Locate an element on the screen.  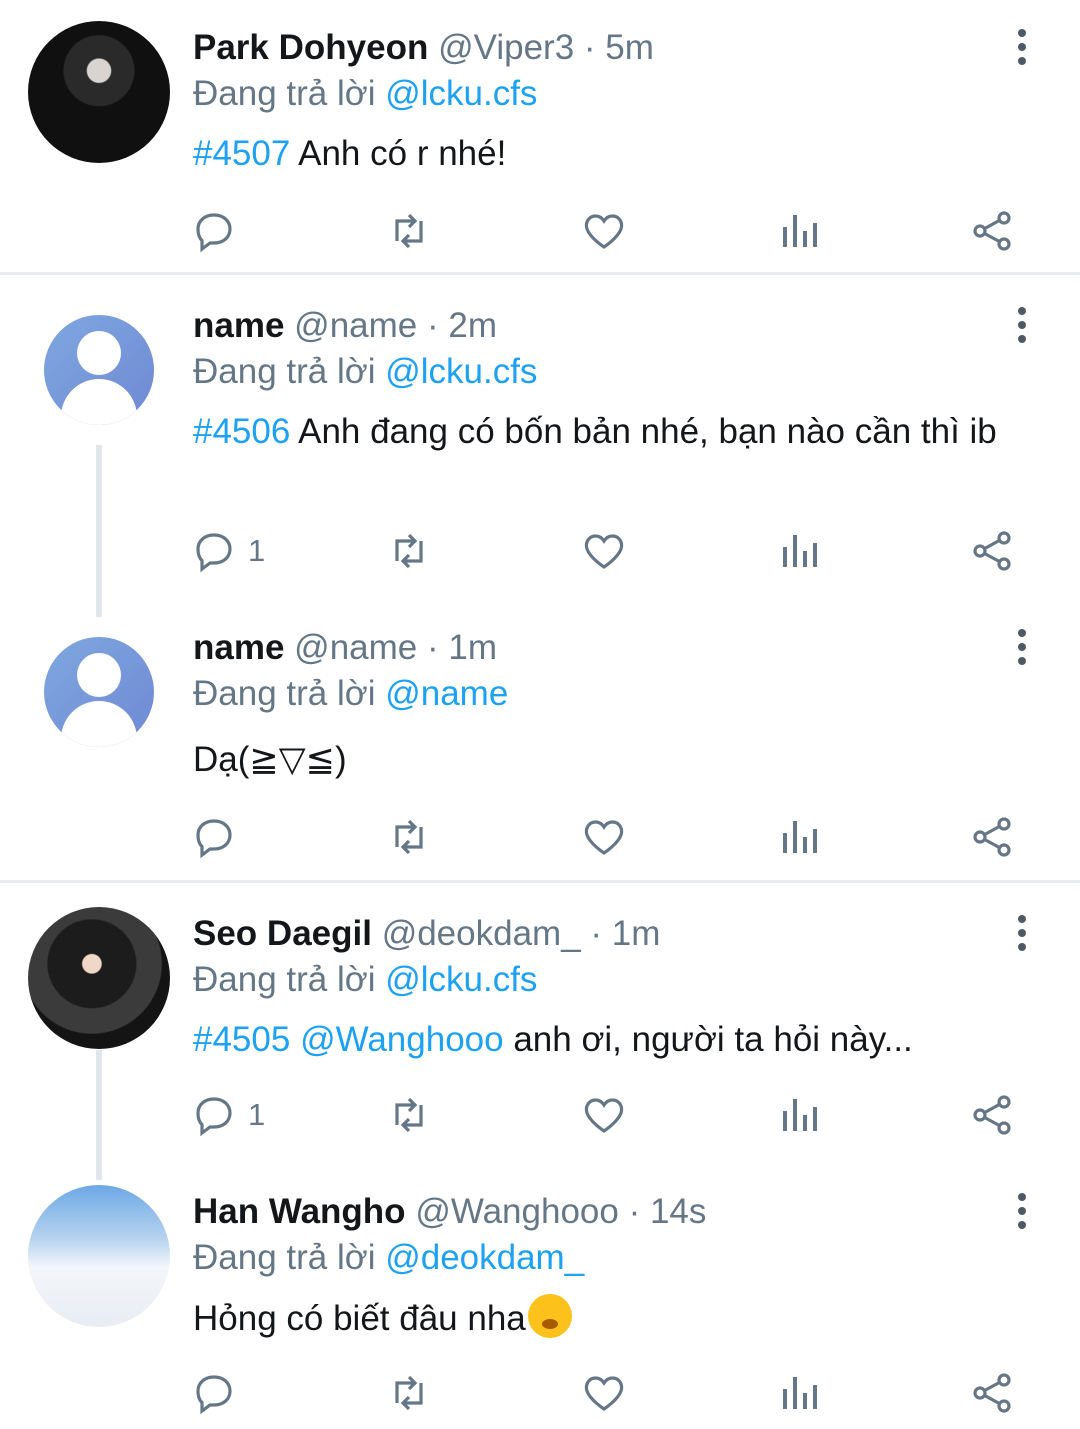
see-no-evil-face-emoji is located at coordinates (549, 1316).